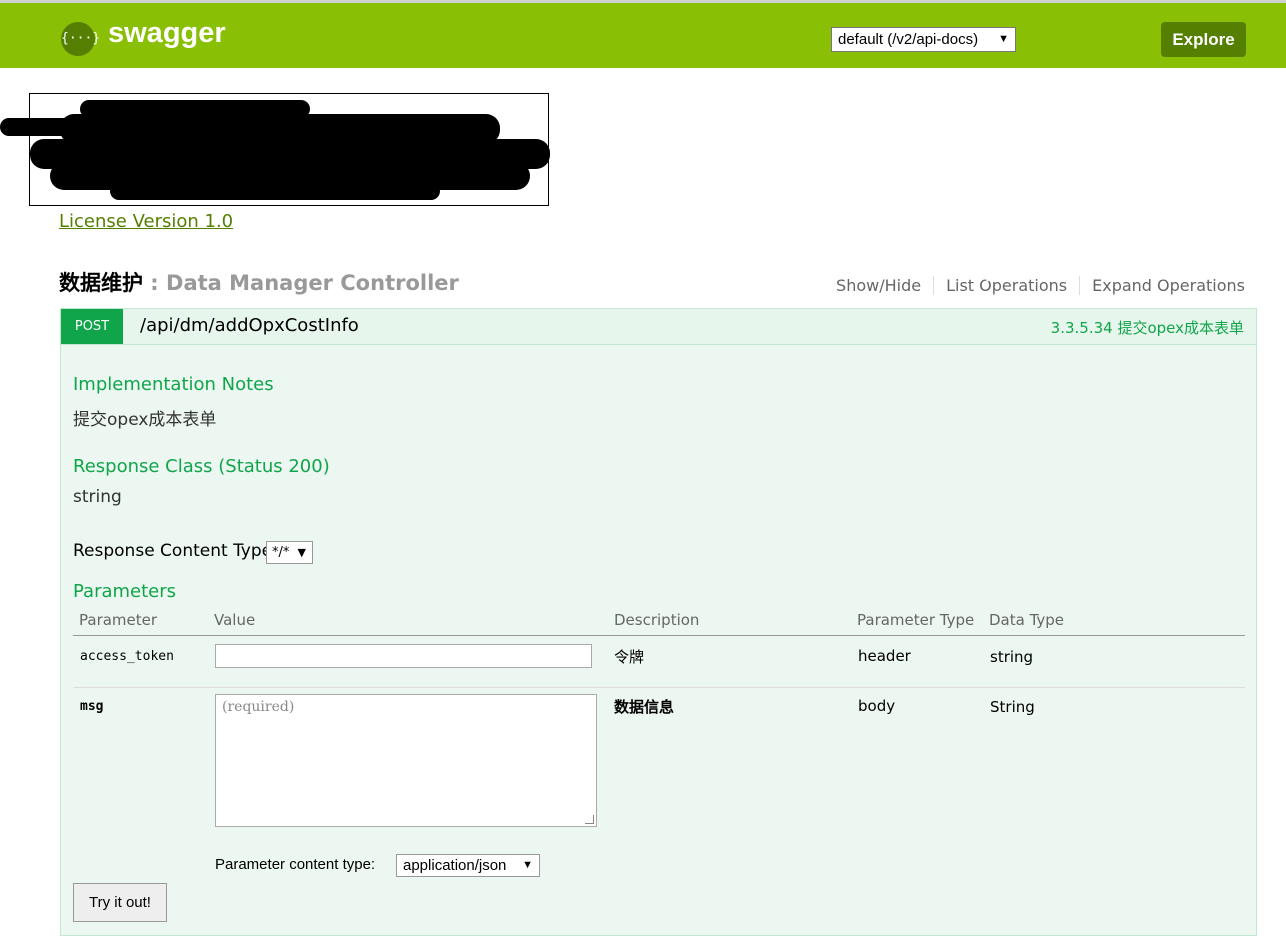  Describe the element at coordinates (629, 657) in the screenshot. I see `param-description-access-token: 令牌` at that location.